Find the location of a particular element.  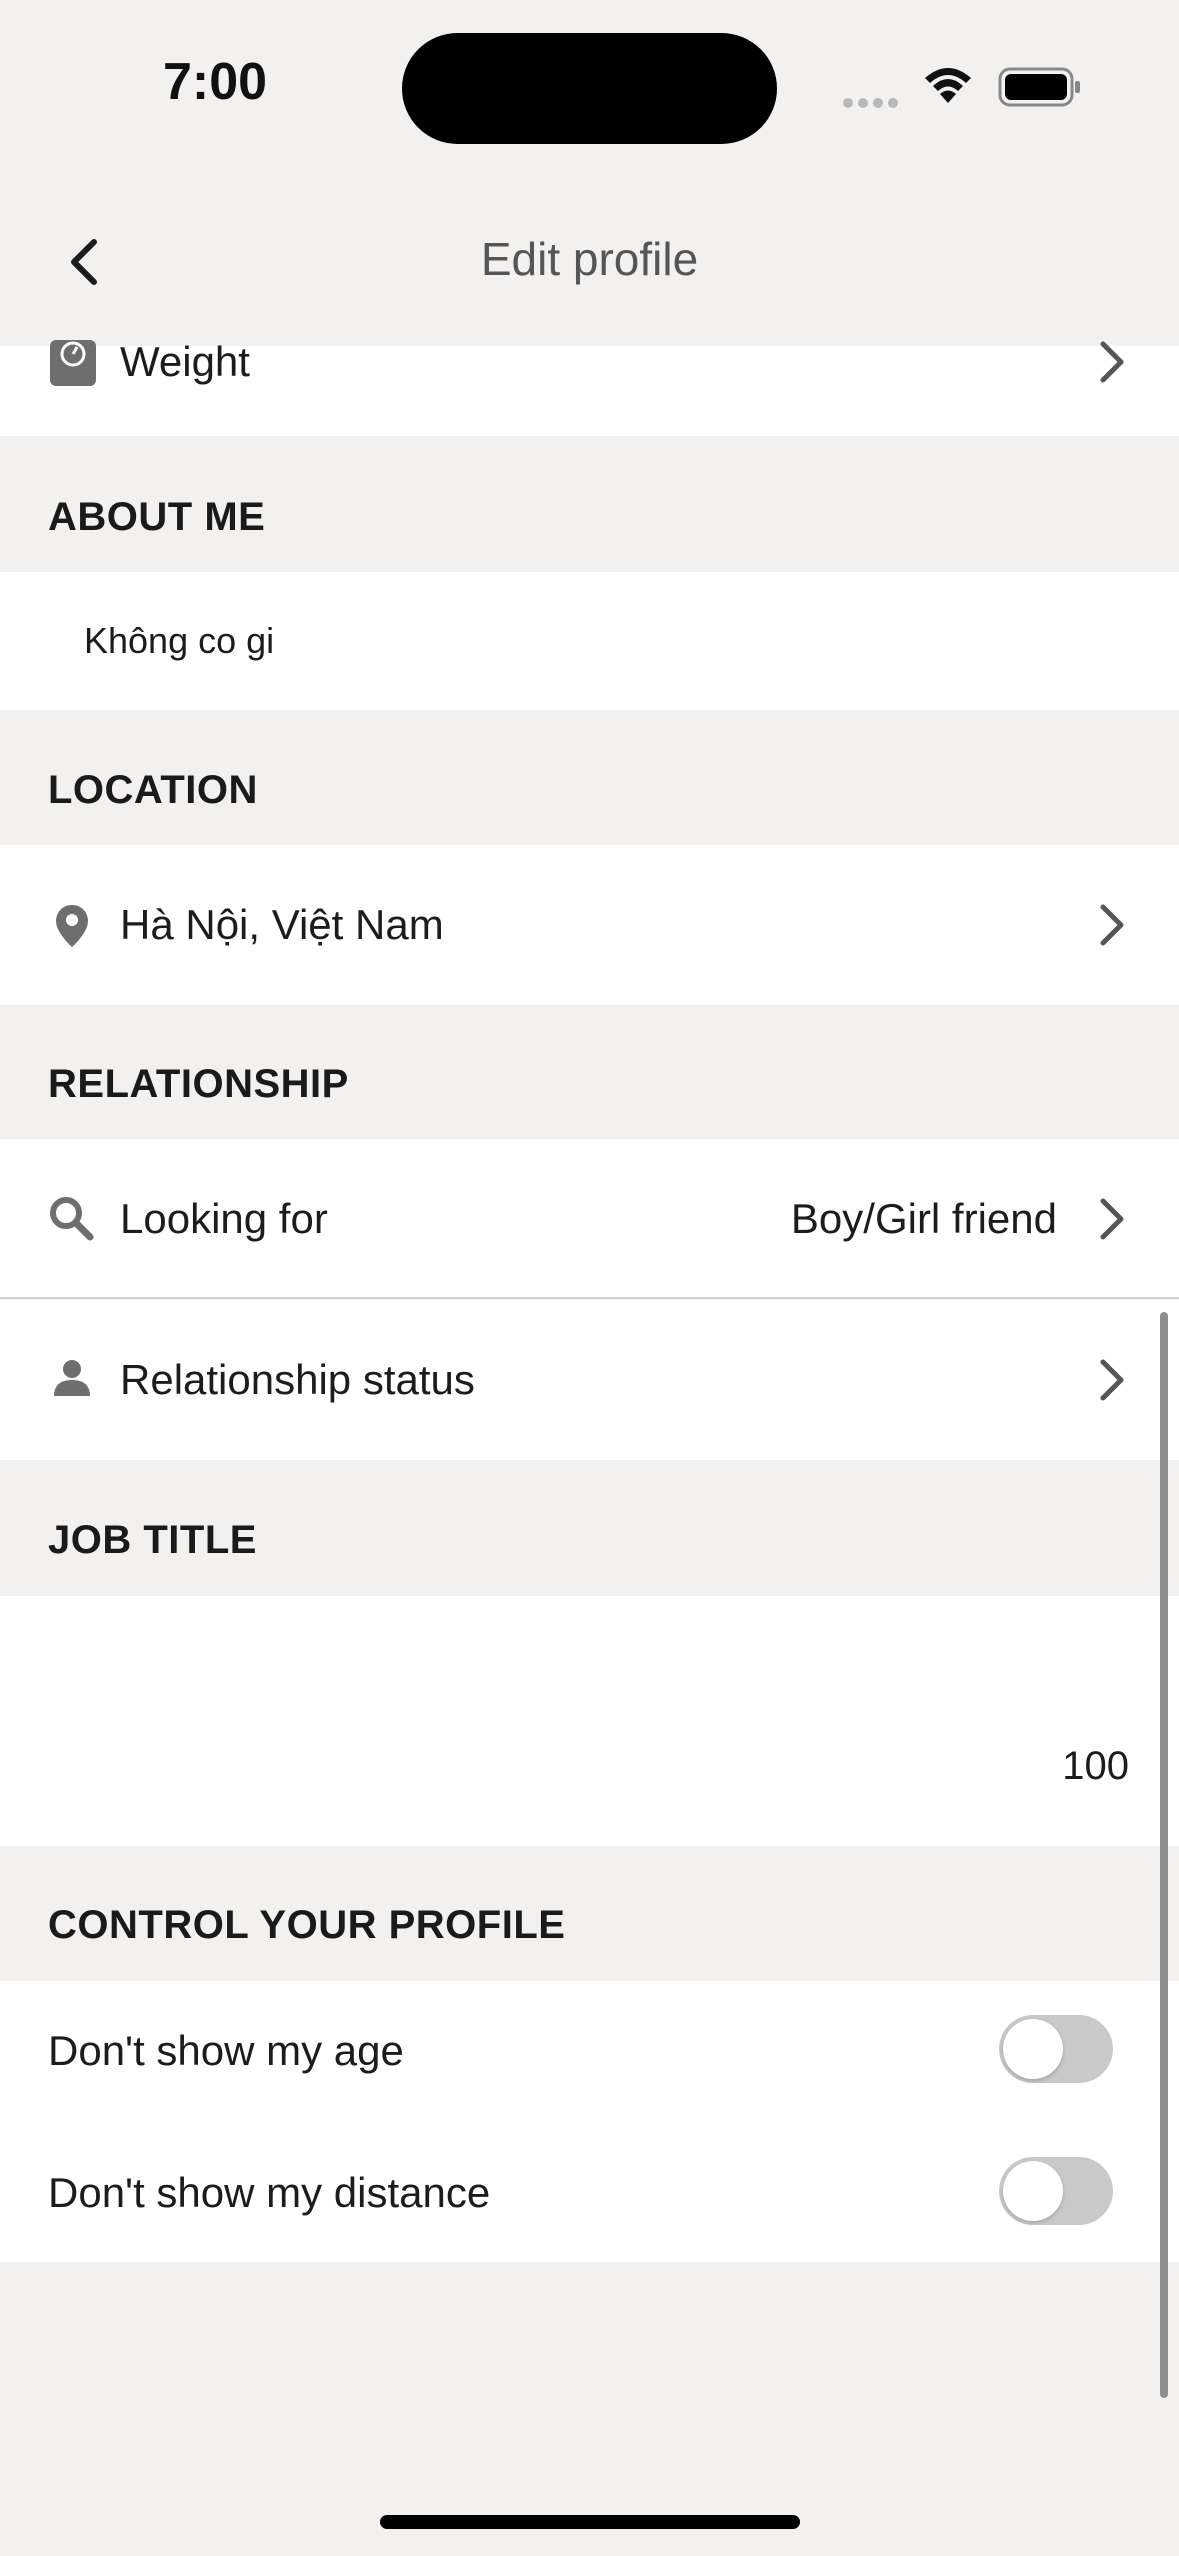

location-row: Hà Nội, Việt Nam is located at coordinates (589, 925).